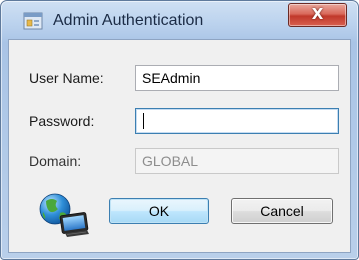  I want to click on username-input, so click(237, 78).